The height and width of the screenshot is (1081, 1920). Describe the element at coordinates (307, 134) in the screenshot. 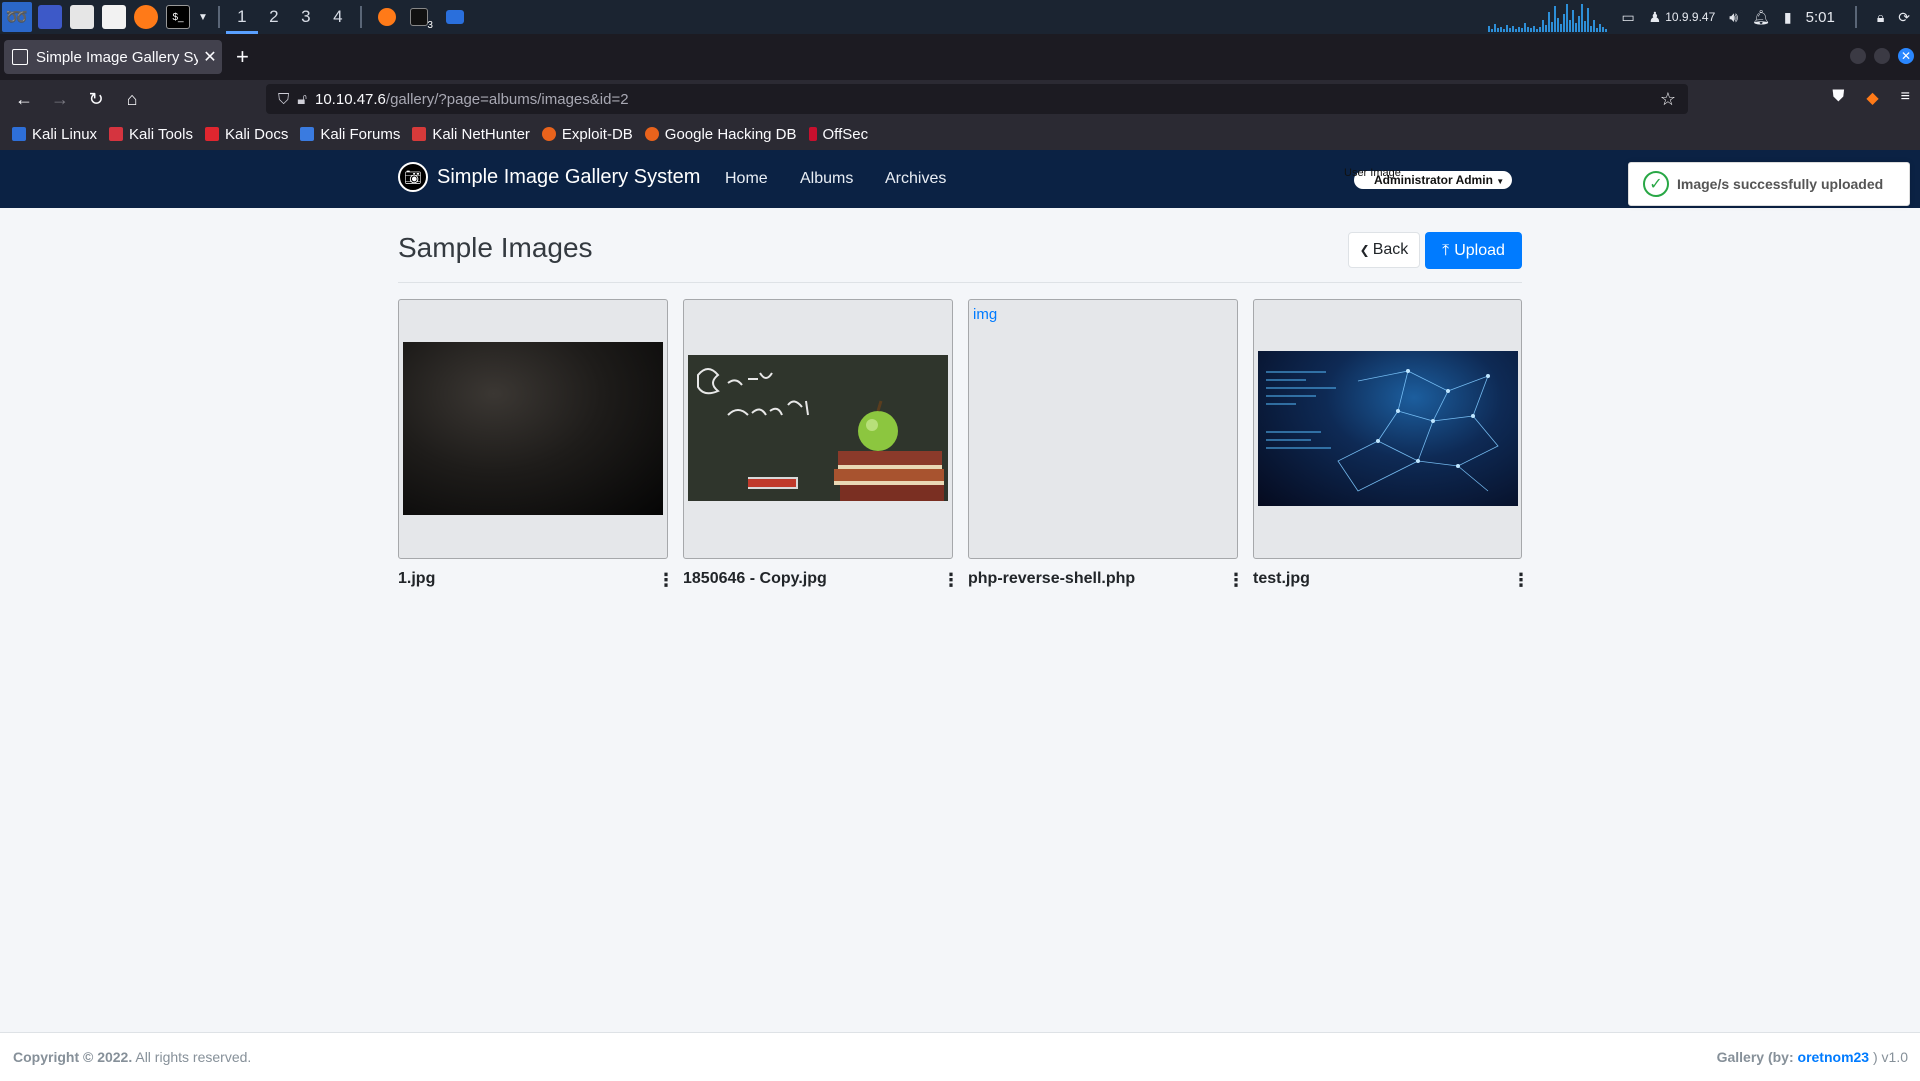

I see `kali-forums-icon` at that location.